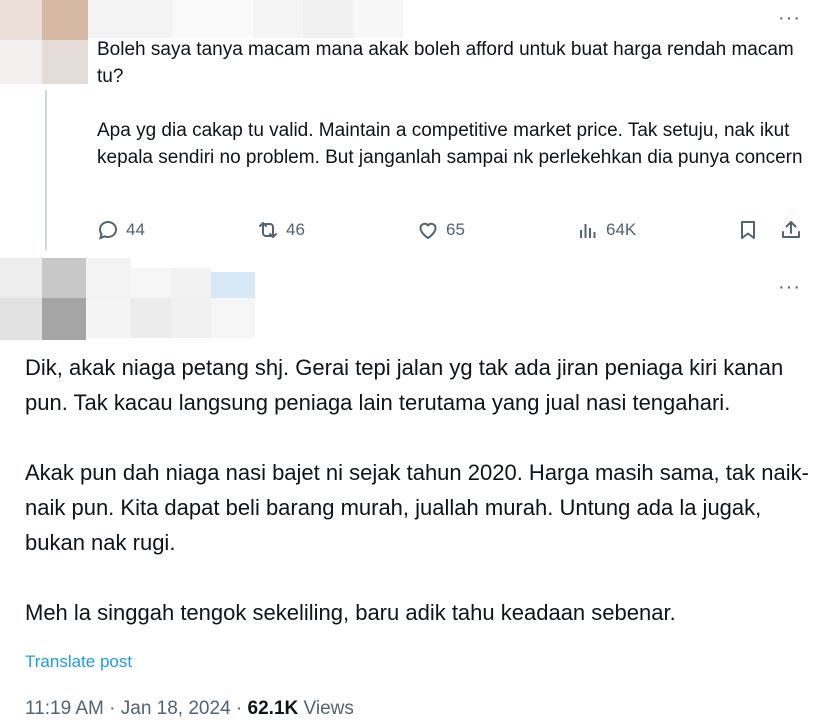 This screenshot has height=726, width=827. Describe the element at coordinates (120, 230) in the screenshot. I see `reply-button: 44` at that location.